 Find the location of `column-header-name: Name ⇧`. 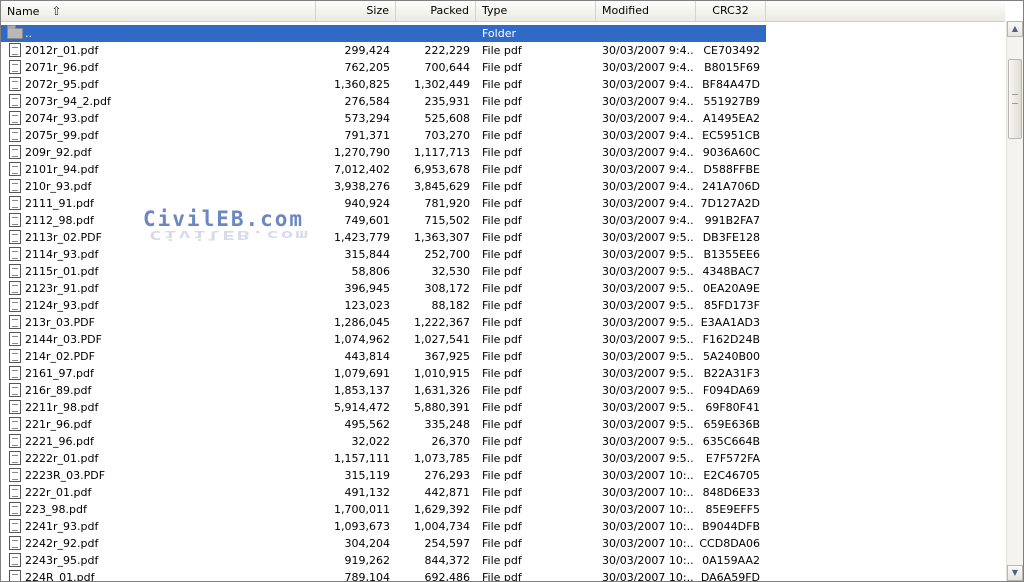

column-header-name: Name ⇧ is located at coordinates (158, 11).